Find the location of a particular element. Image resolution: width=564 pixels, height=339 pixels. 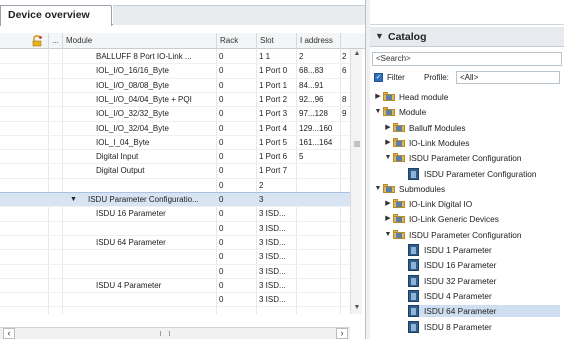

catalog-item-label: Submodules is located at coordinates (422, 188).